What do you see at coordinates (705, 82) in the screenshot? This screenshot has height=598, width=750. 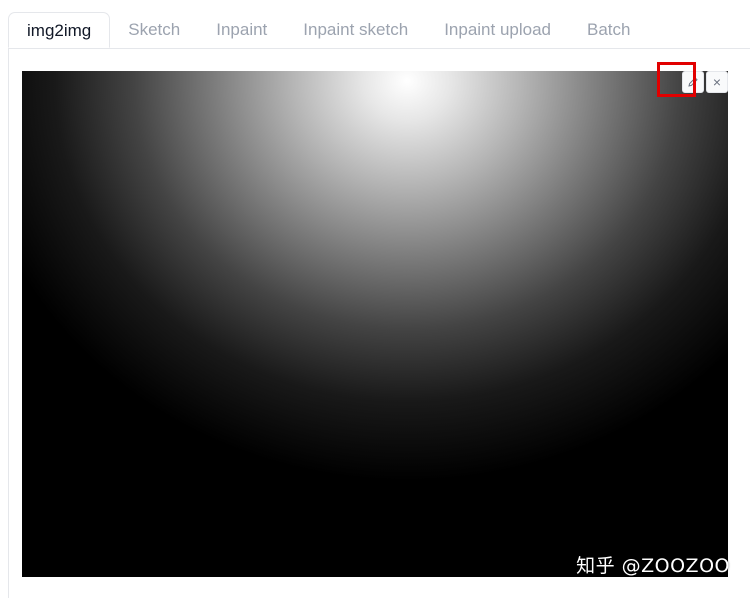 I see `image-toolbar: ×` at bounding box center [705, 82].